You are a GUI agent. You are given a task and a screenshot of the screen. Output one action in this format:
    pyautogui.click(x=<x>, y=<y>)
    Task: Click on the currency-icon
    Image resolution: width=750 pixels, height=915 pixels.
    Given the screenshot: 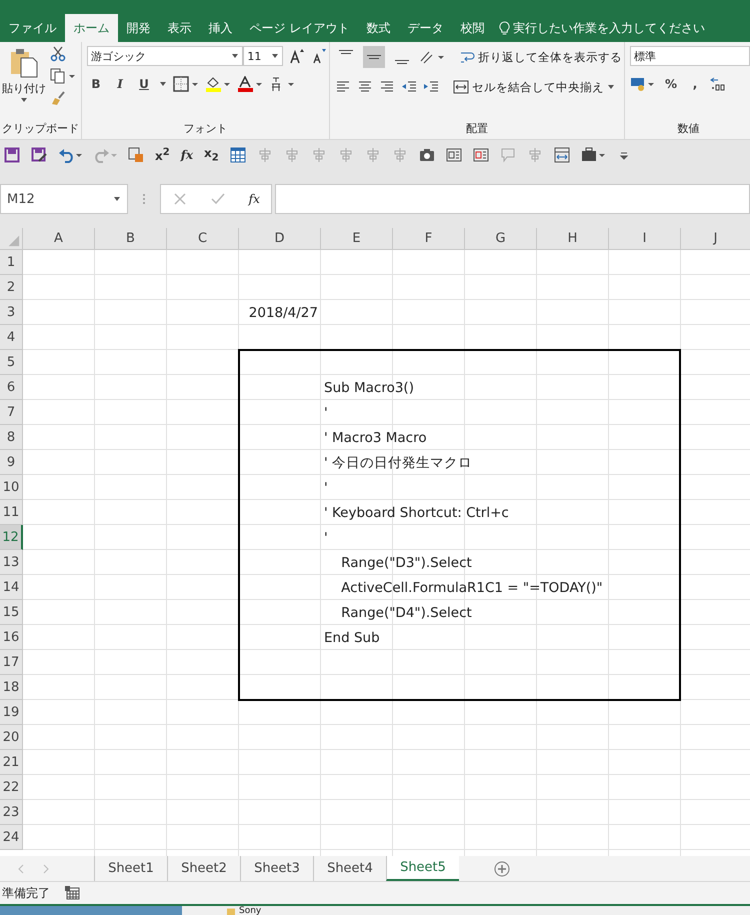 What is the action you would take?
    pyautogui.click(x=643, y=84)
    